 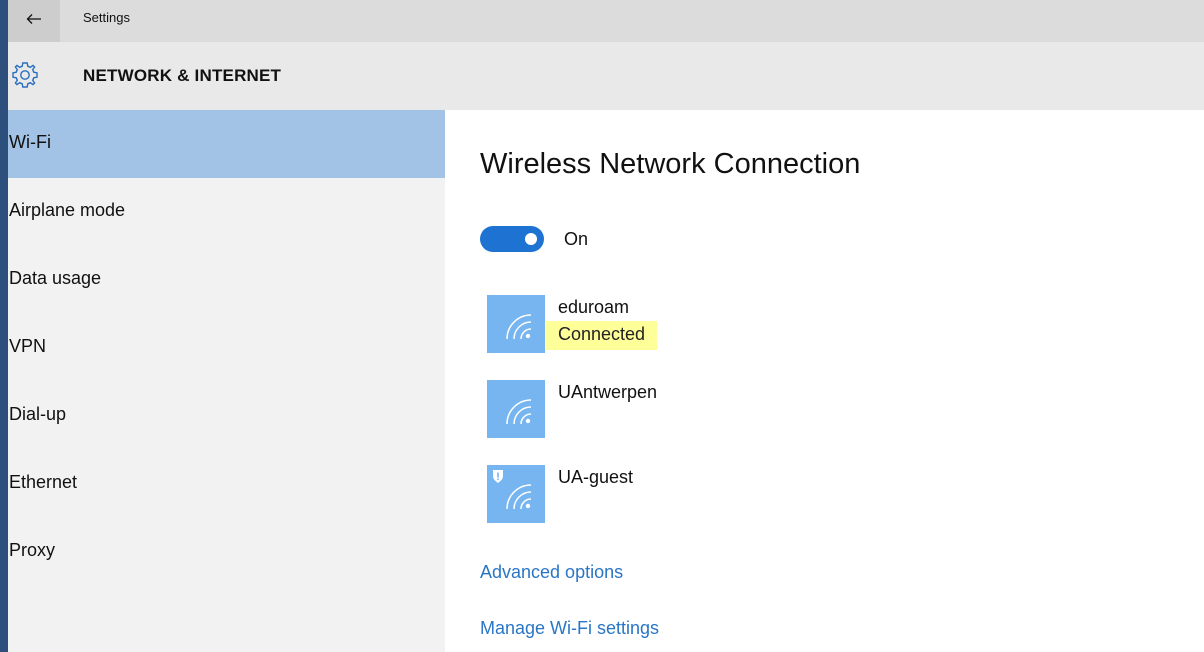 I want to click on sidebar-item-proxy: Proxy, so click(x=226, y=552).